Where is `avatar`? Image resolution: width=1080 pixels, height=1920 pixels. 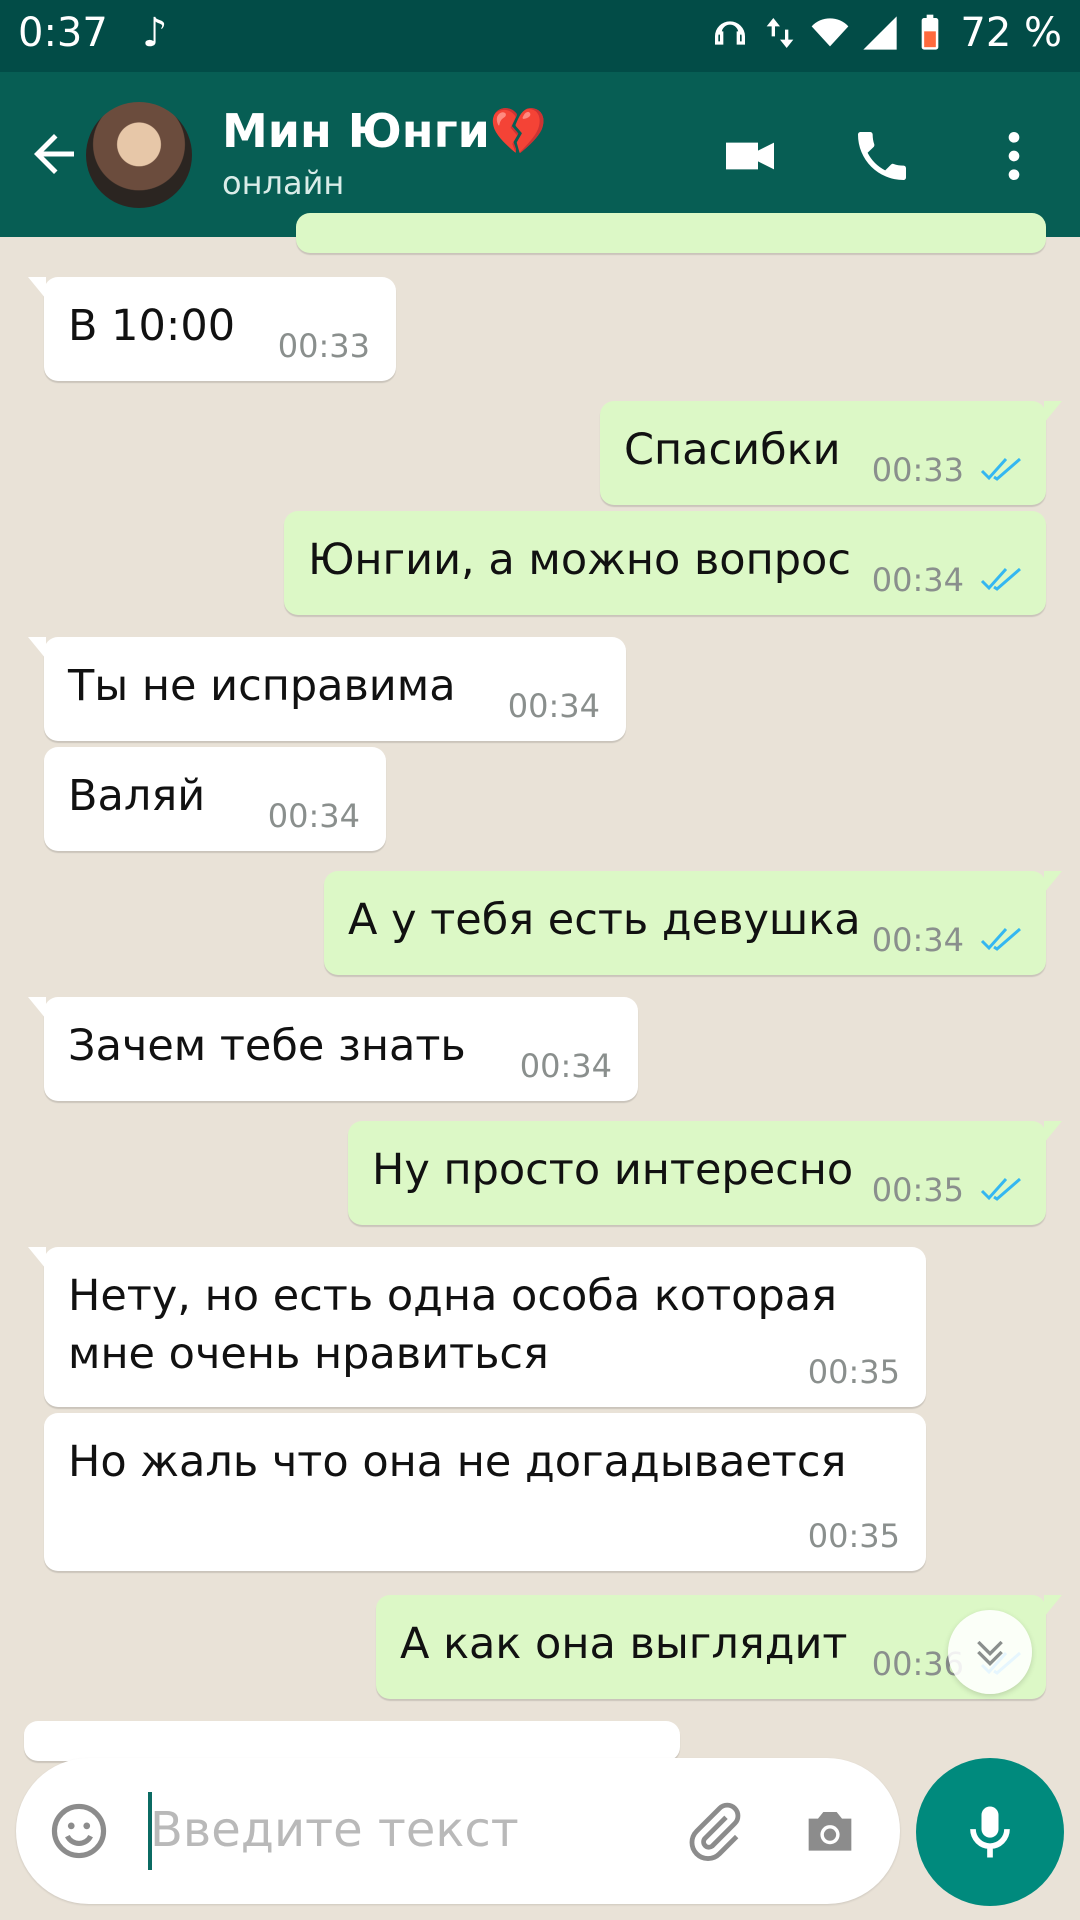
avatar is located at coordinates (139, 155).